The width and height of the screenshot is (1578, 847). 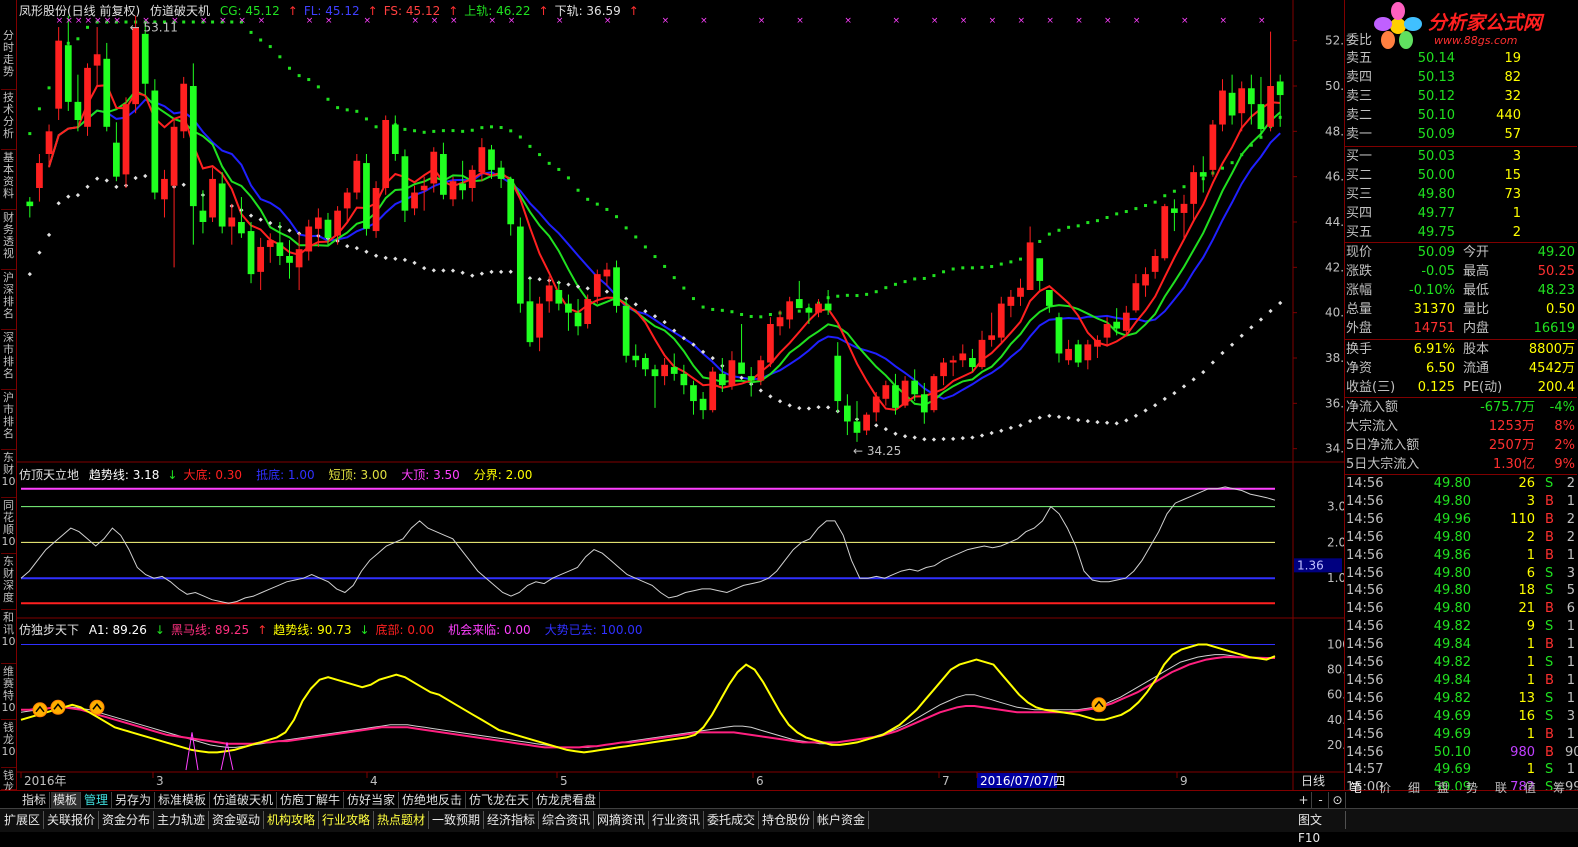 I want to click on stats2-label-1: 净资, so click(x=1359, y=368).